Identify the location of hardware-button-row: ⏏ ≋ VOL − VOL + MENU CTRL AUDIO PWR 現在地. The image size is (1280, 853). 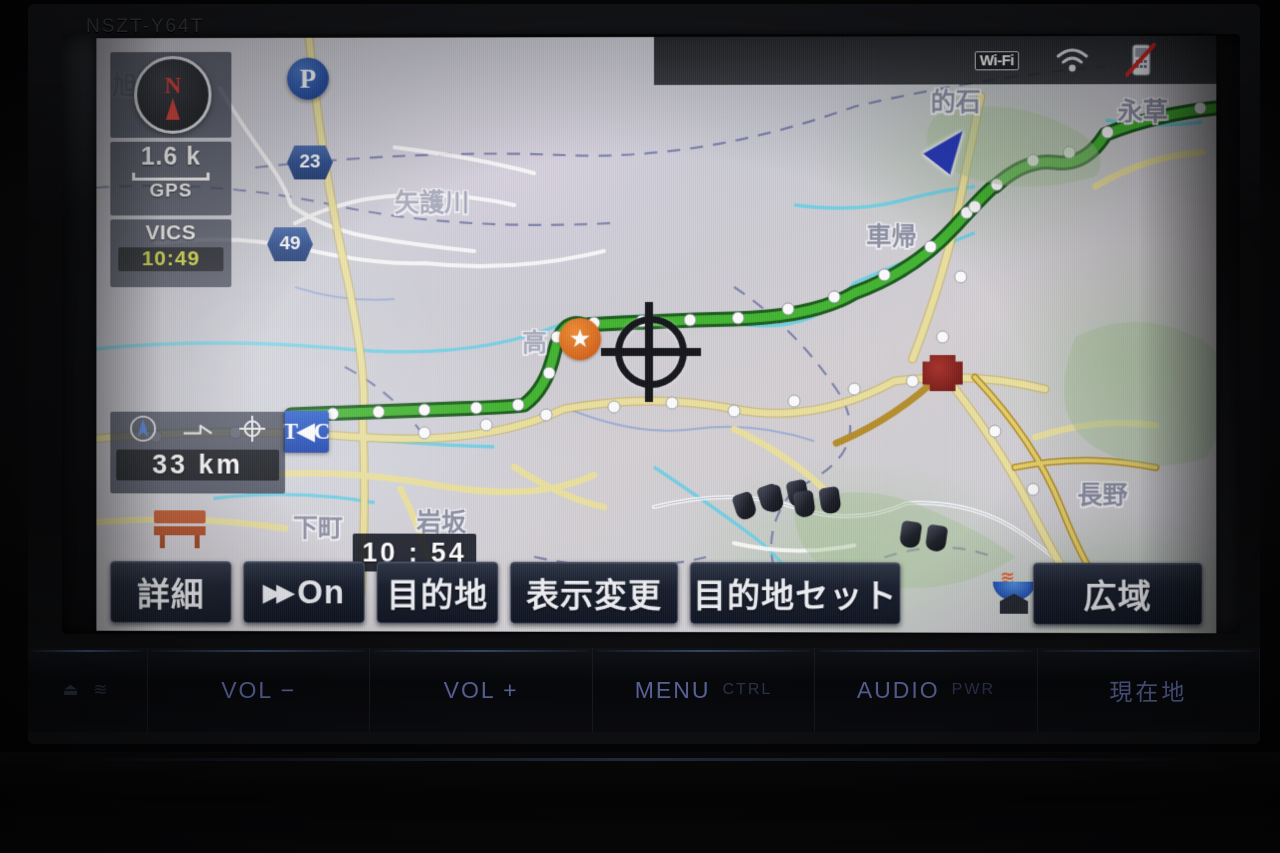
(644, 690).